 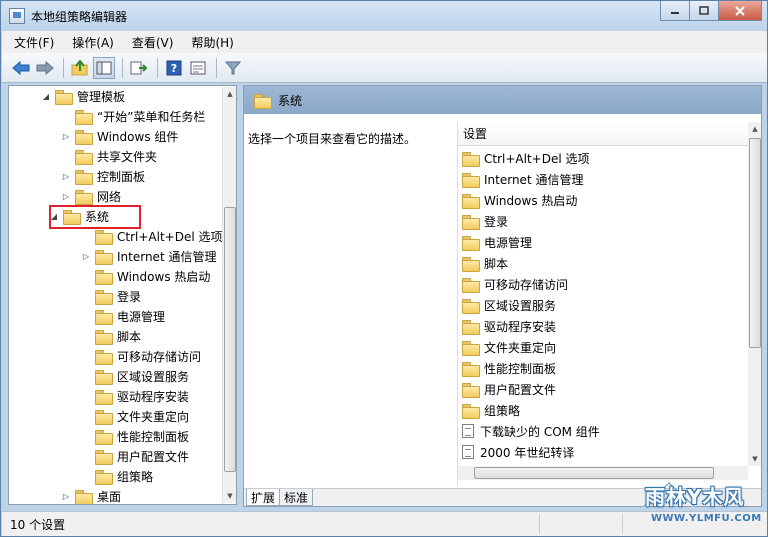 I want to click on tree-item: ◢ 管理模板, so click(x=83, y=96).